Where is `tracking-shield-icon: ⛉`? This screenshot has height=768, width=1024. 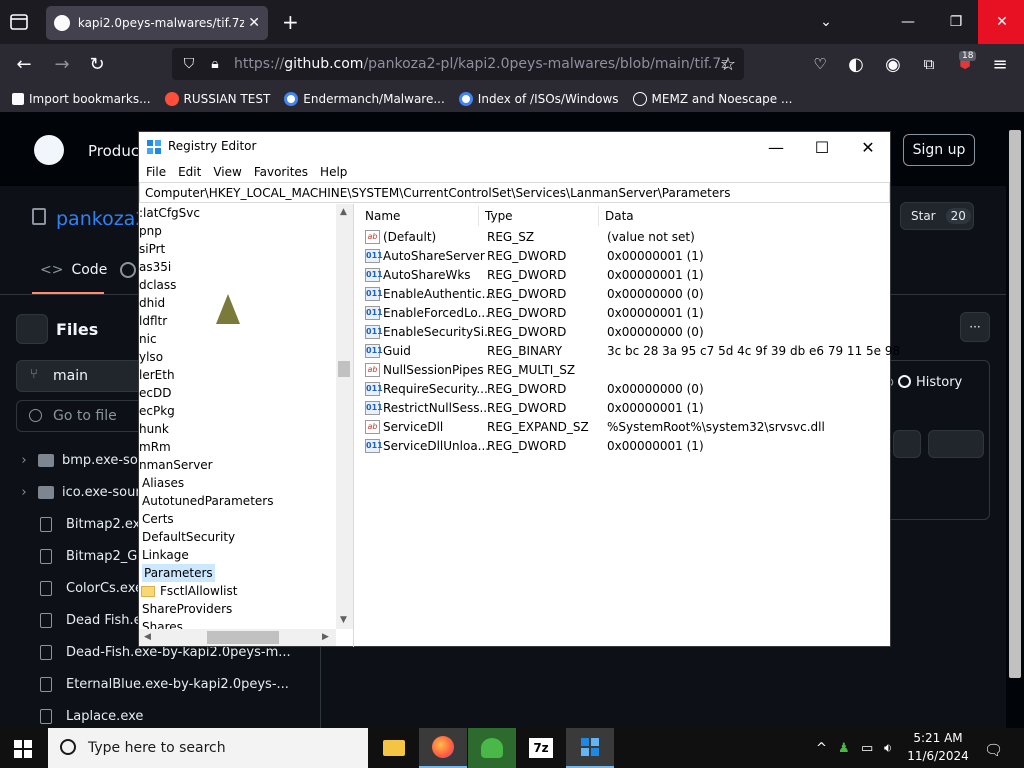 tracking-shield-icon: ⛉ is located at coordinates (189, 64).